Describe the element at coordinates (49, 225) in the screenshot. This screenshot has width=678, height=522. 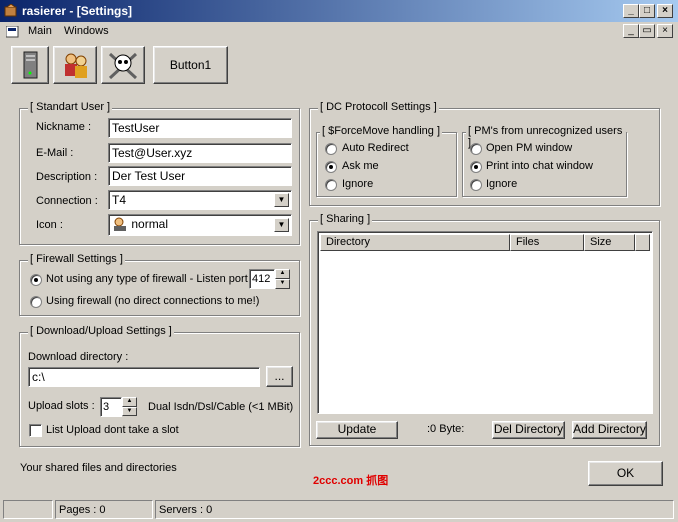
I see `icon-label: Icon :` at that location.